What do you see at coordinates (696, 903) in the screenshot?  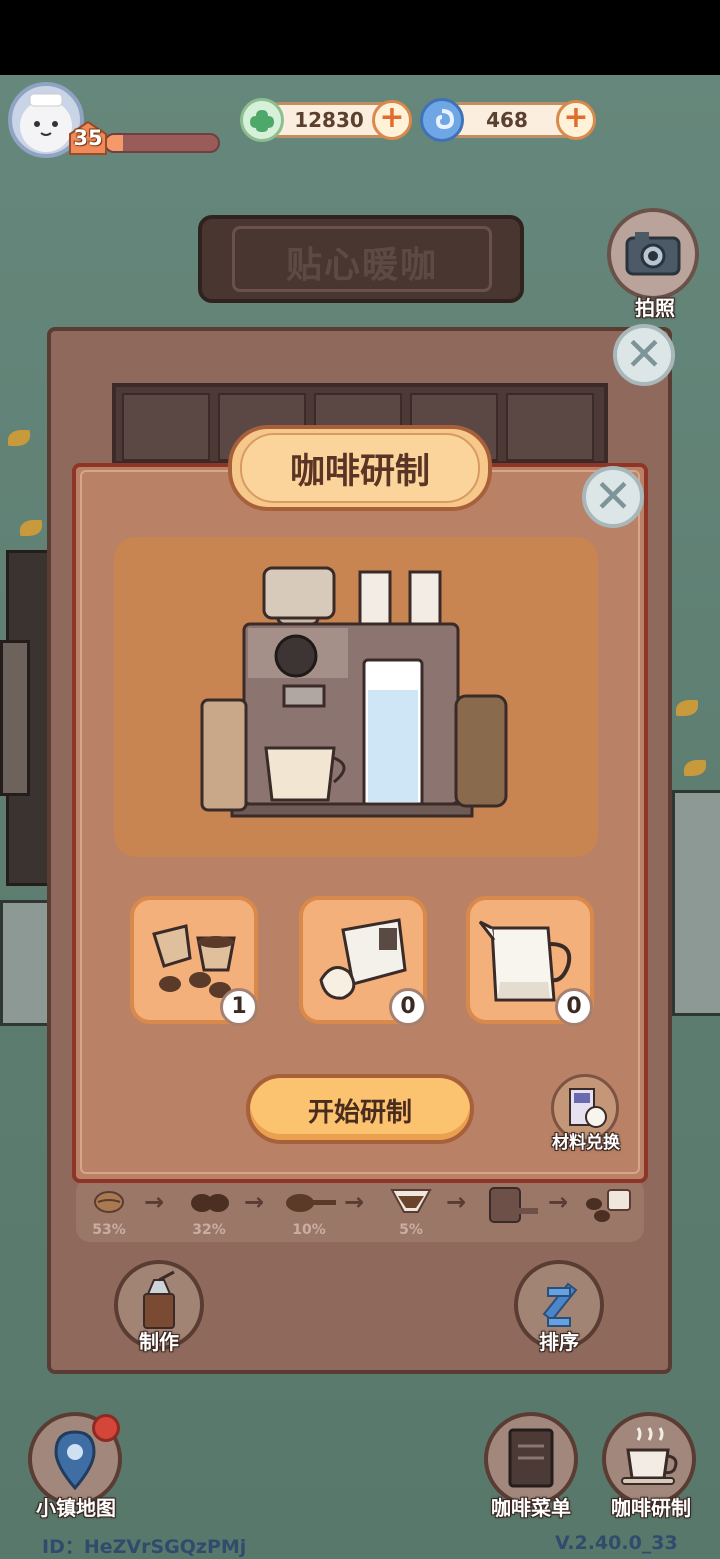 I see `floor-tile-decor` at bounding box center [696, 903].